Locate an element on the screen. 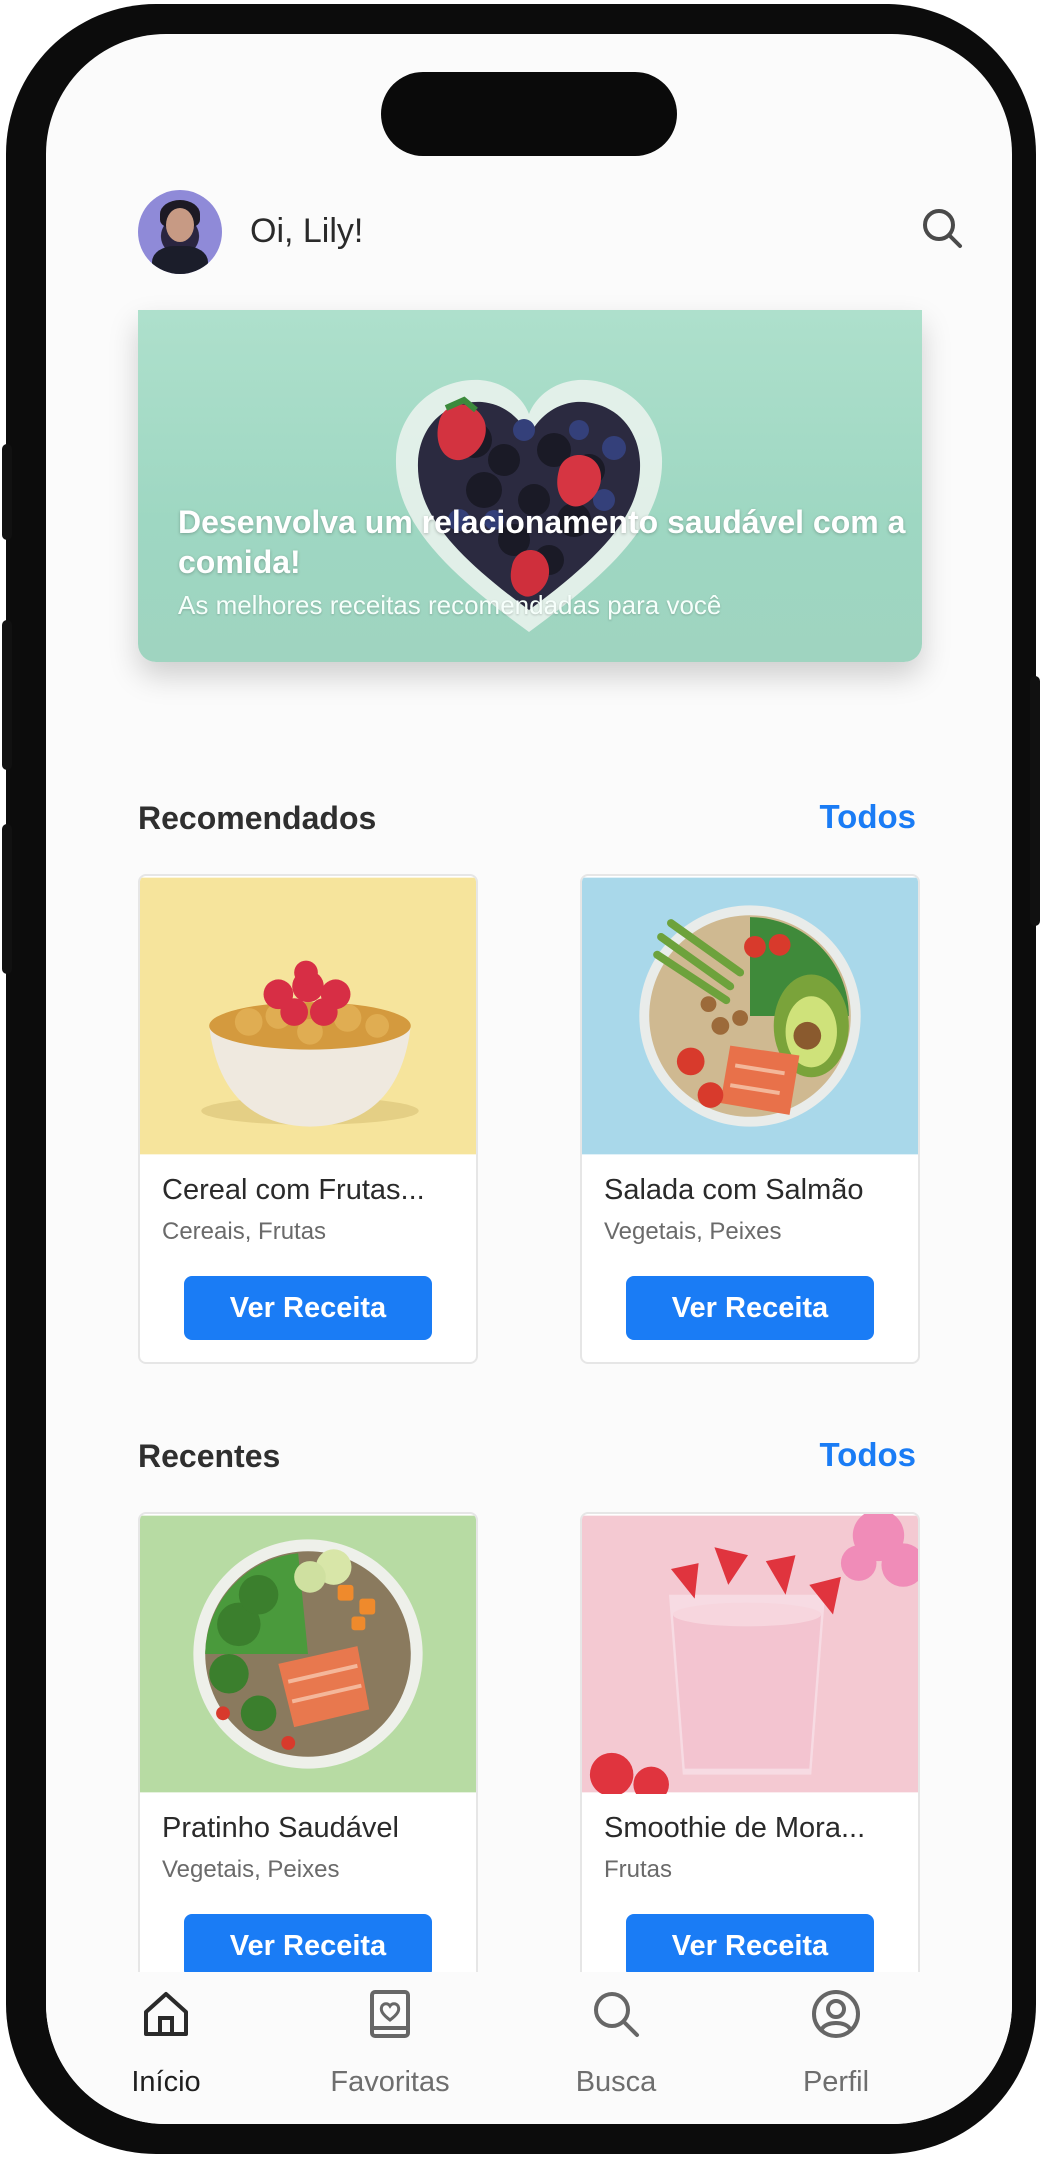 This screenshot has height=2159, width=1046. tab-label: Busca is located at coordinates (616, 2082).